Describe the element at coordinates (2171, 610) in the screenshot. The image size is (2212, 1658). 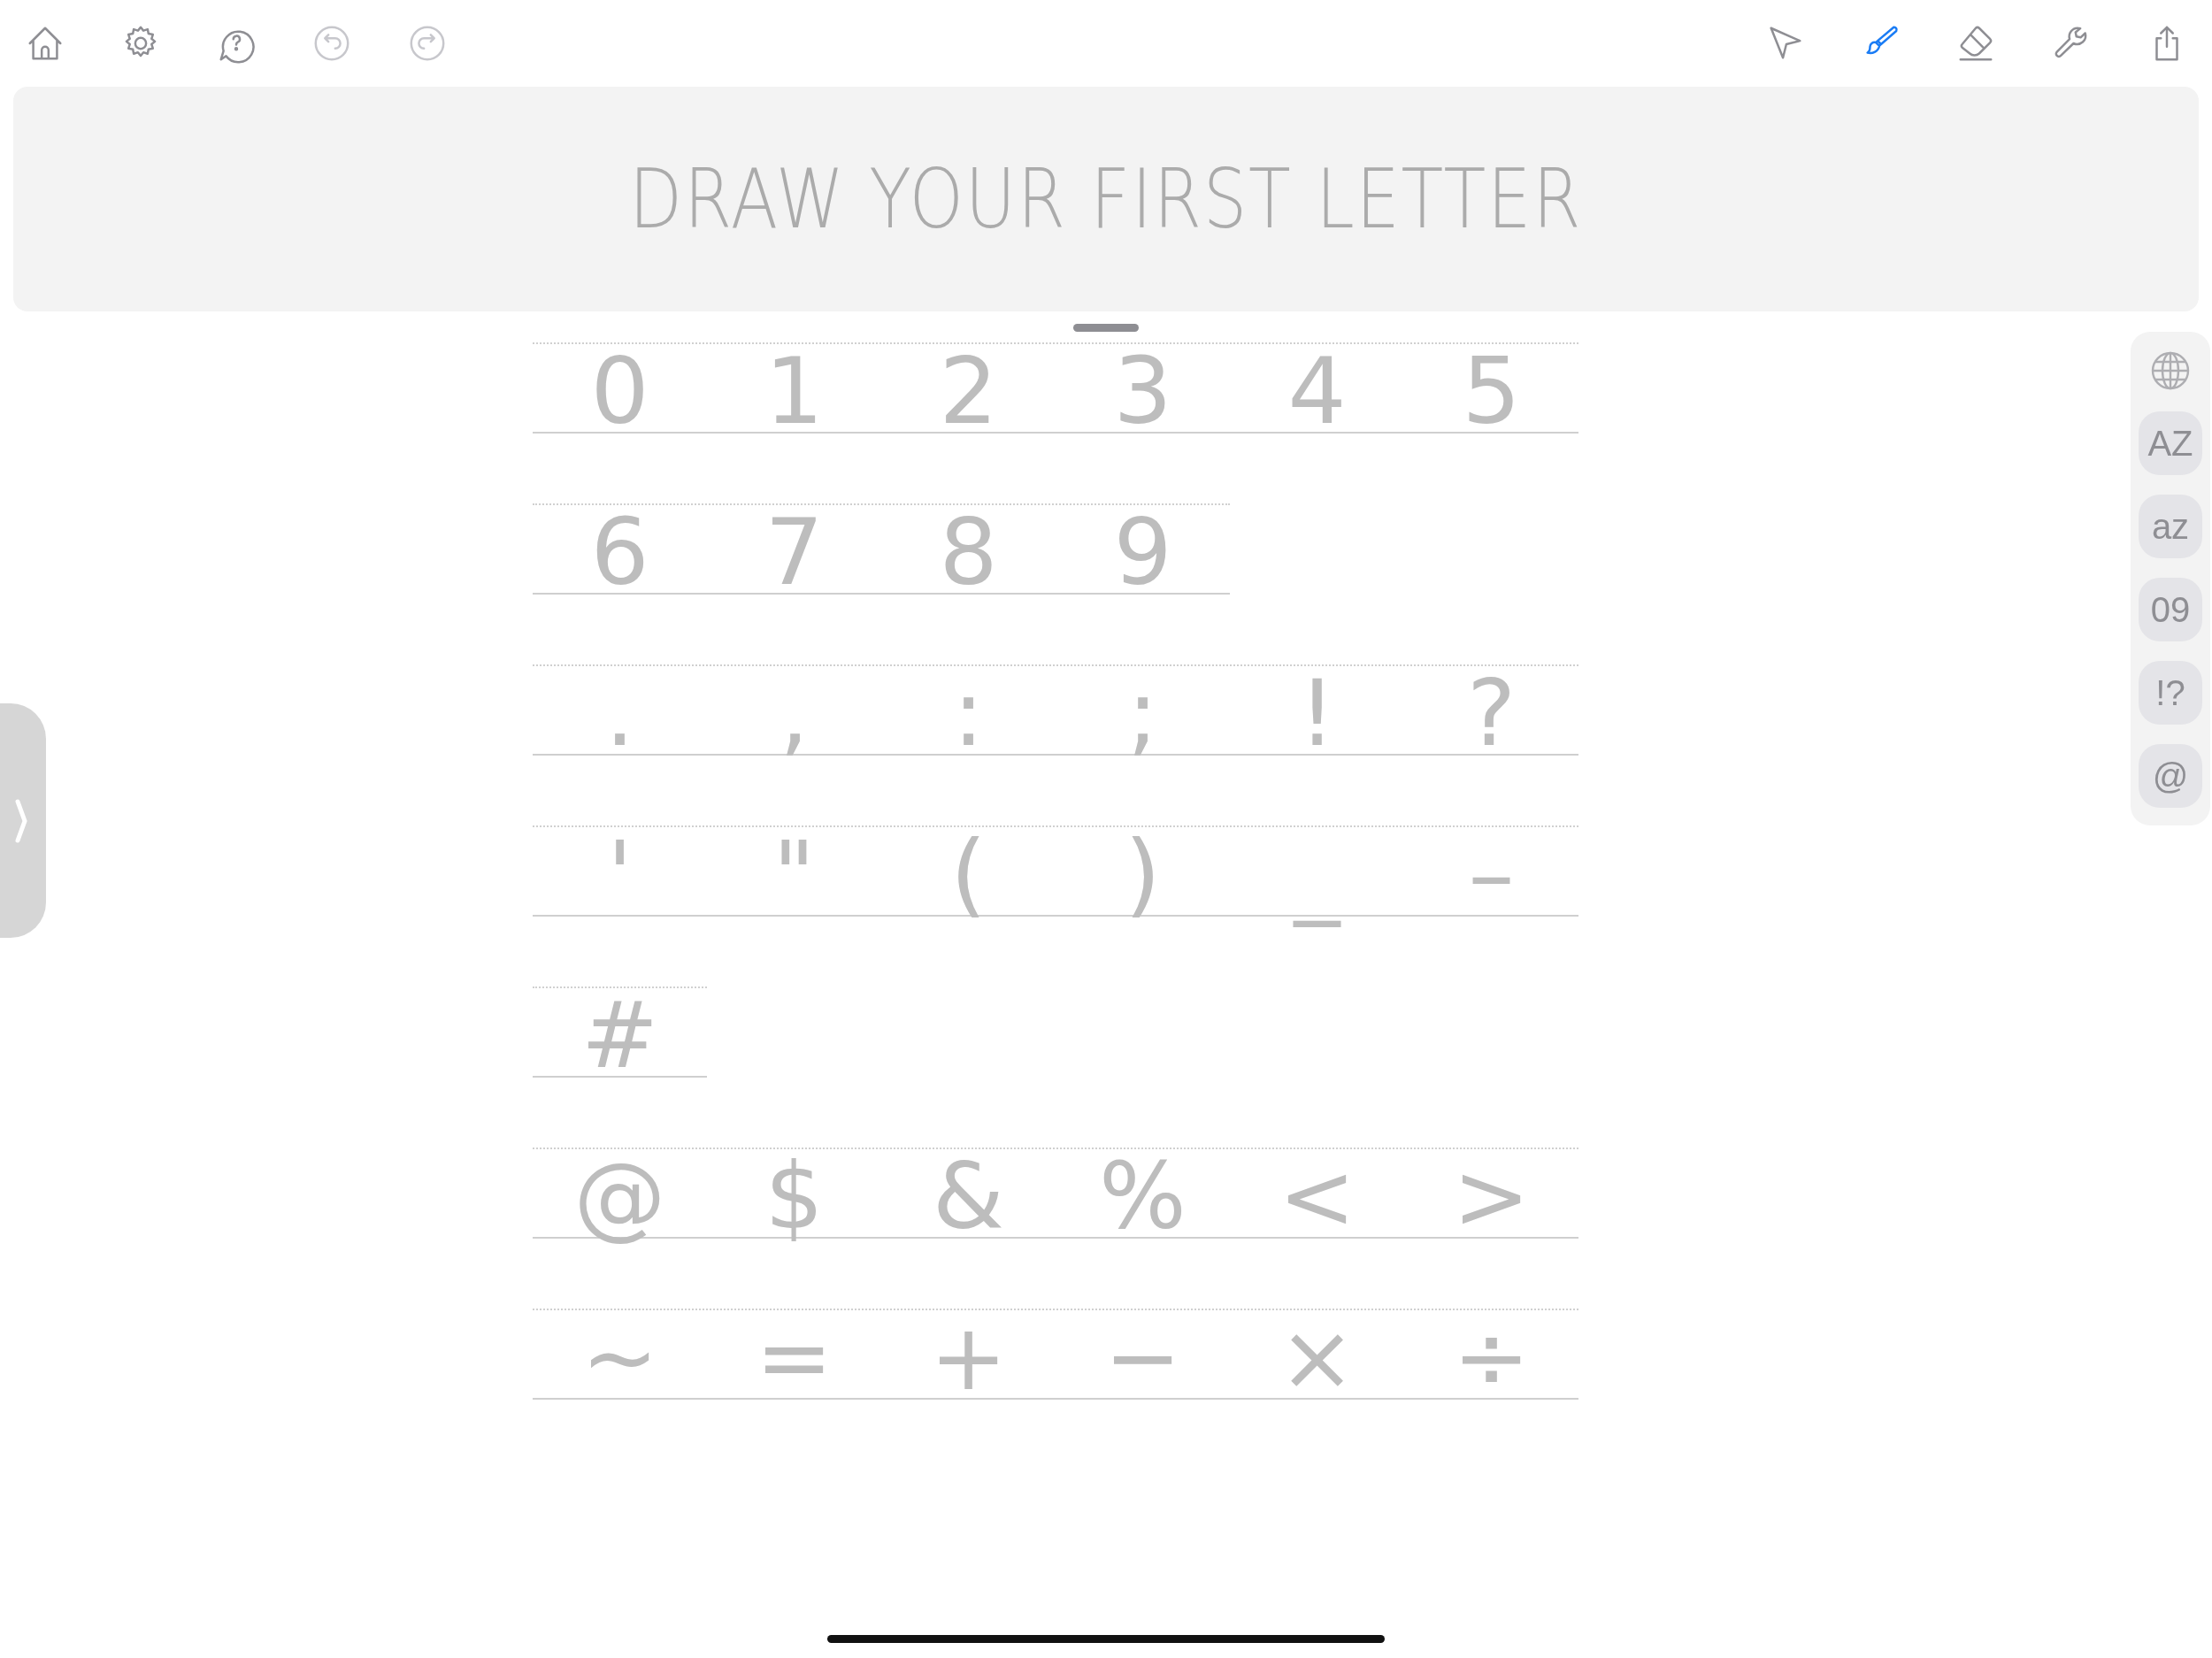
I see `category-button: 09` at that location.